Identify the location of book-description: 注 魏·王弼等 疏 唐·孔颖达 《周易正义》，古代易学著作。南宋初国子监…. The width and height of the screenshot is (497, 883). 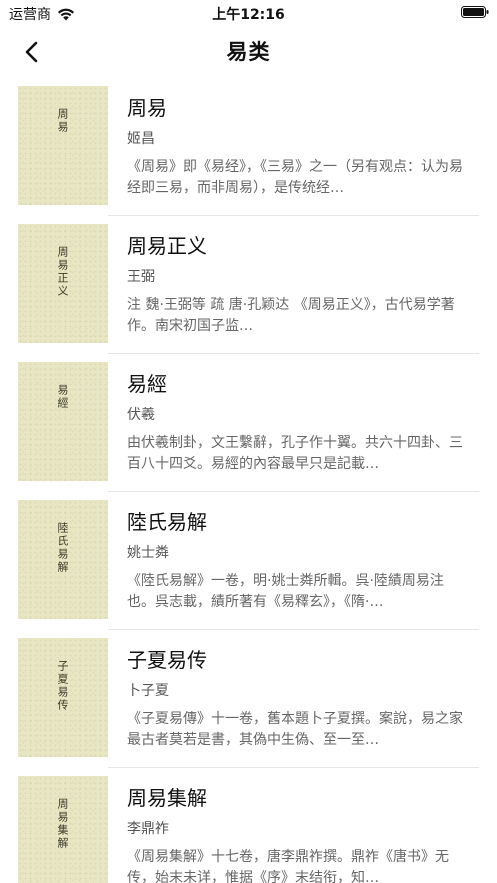
(291, 315).